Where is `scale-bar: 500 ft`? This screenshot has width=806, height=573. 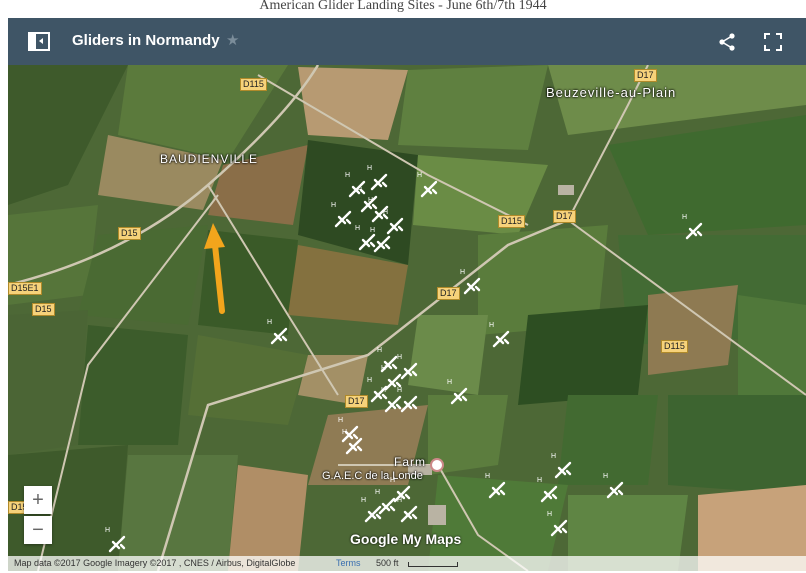 scale-bar: 500 ft is located at coordinates (387, 563).